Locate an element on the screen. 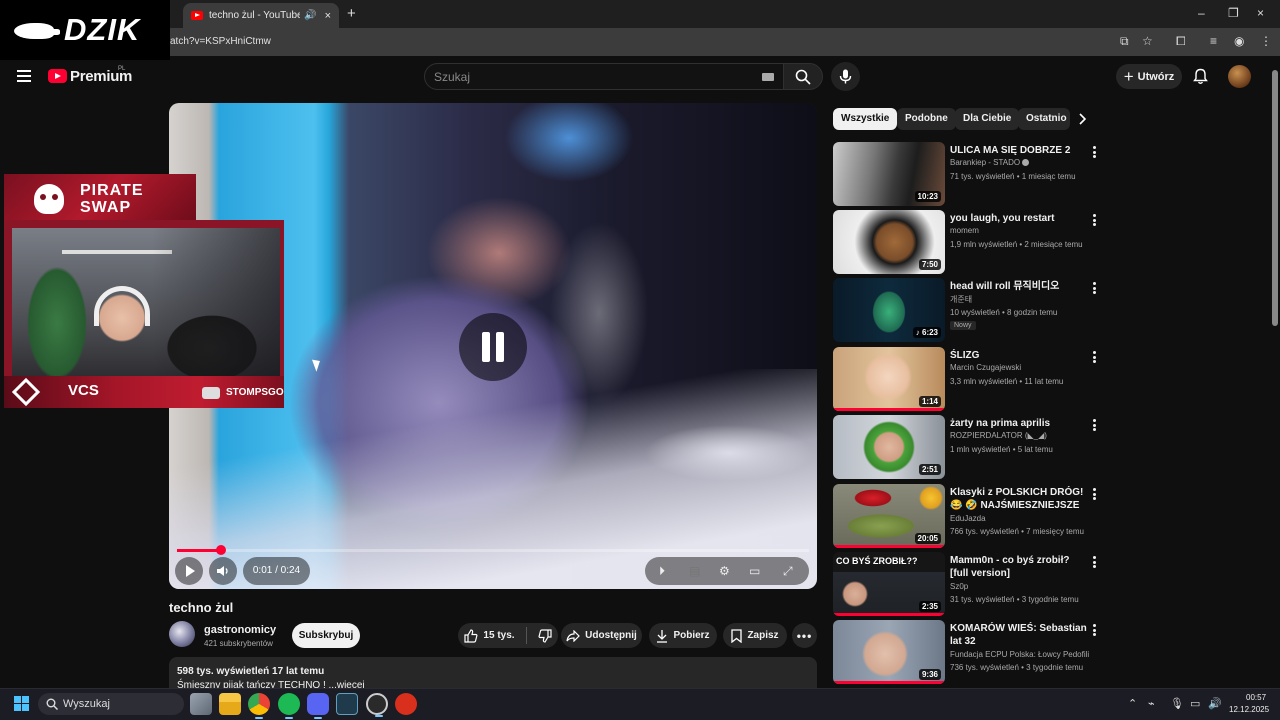 The width and height of the screenshot is (1280, 720). clock-time: 00:57 is located at coordinates (1256, 697).